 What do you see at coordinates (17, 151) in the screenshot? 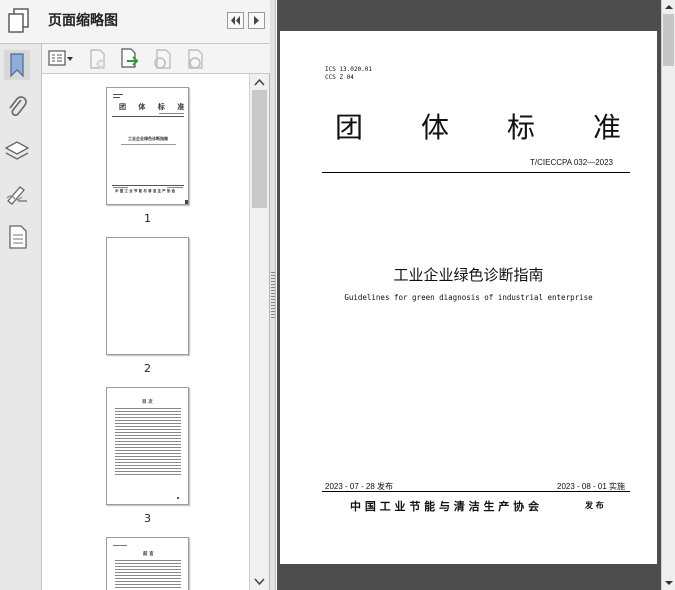
I see `layers-icon` at bounding box center [17, 151].